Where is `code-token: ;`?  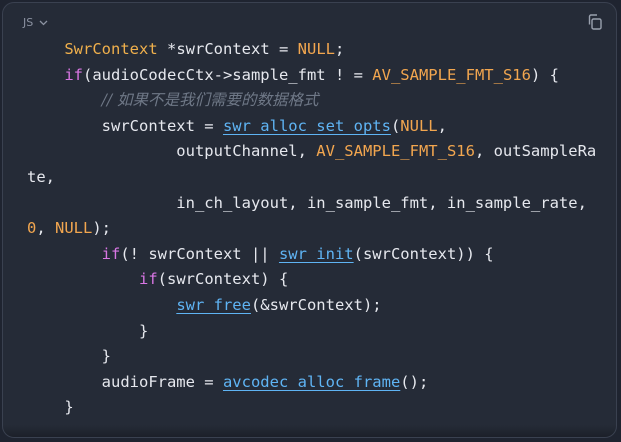 code-token: ; is located at coordinates (340, 49).